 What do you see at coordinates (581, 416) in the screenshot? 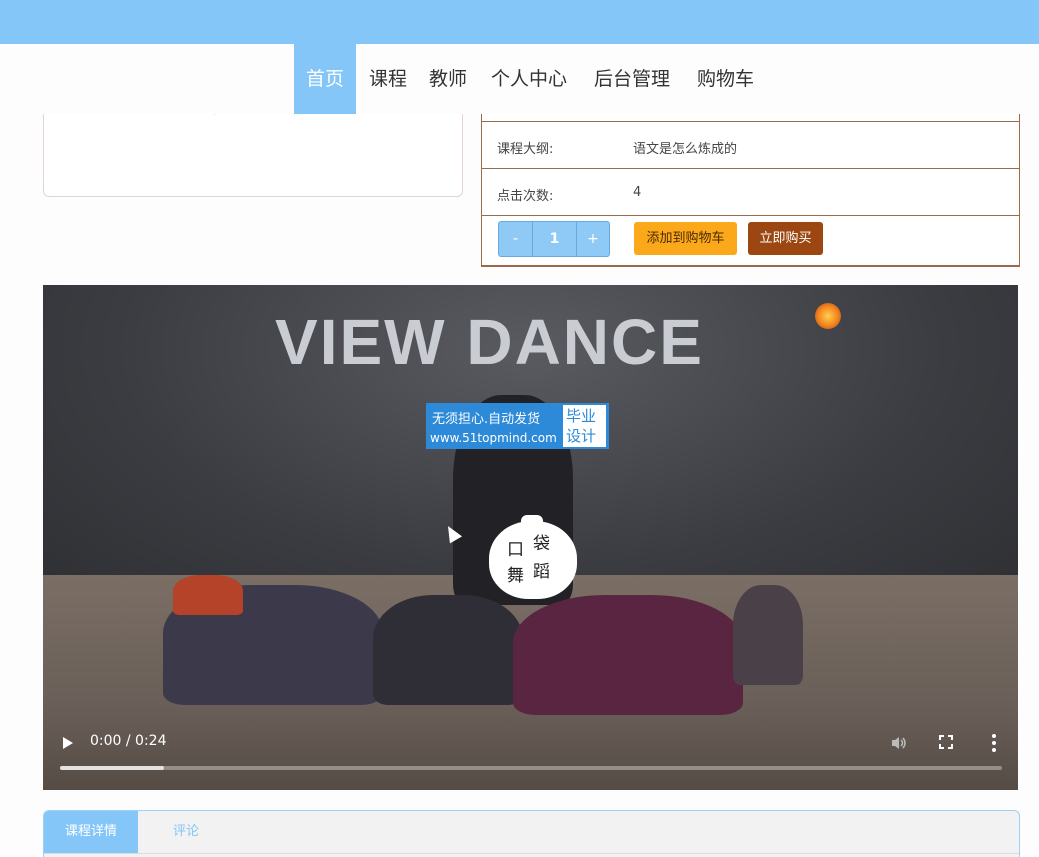
I see `watermark-side1: 毕业` at bounding box center [581, 416].